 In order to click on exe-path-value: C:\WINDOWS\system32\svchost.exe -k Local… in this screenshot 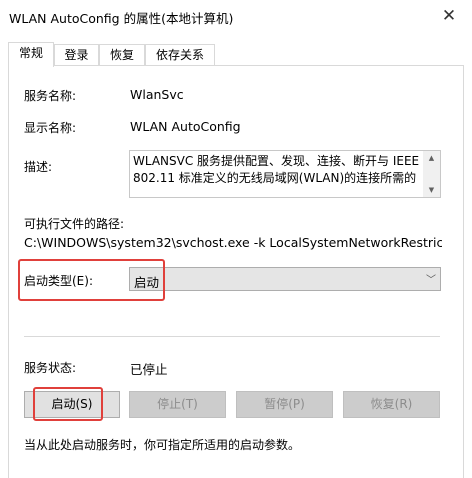, I will do `click(233, 242)`.